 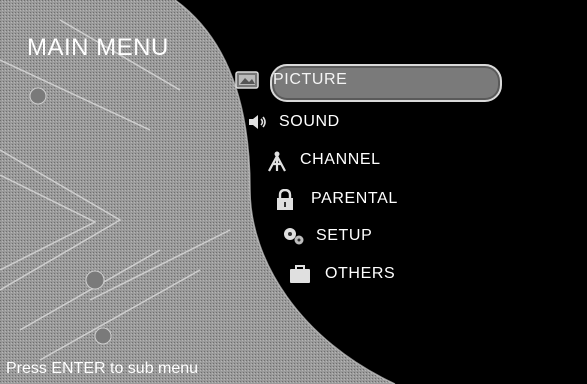 I want to click on gears-icon, so click(x=293, y=236).